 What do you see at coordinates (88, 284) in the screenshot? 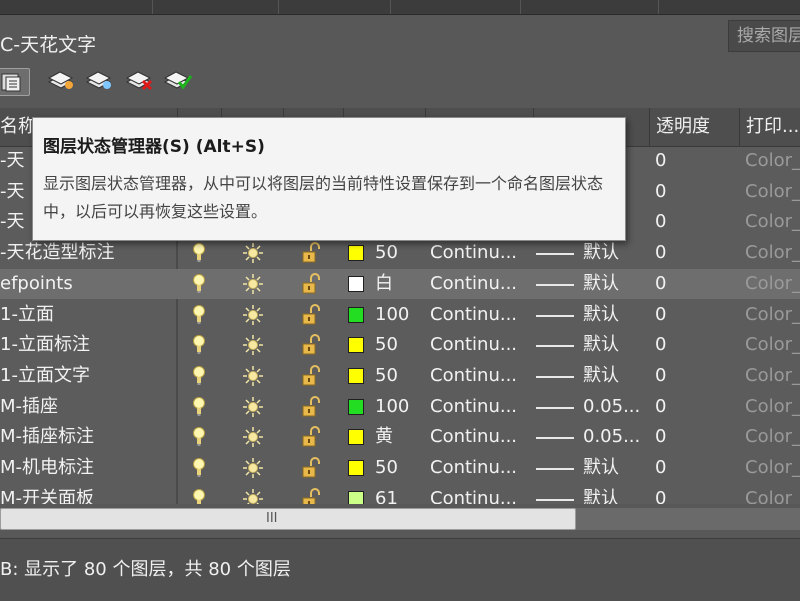
I see `layer-name: efpoints` at bounding box center [88, 284].